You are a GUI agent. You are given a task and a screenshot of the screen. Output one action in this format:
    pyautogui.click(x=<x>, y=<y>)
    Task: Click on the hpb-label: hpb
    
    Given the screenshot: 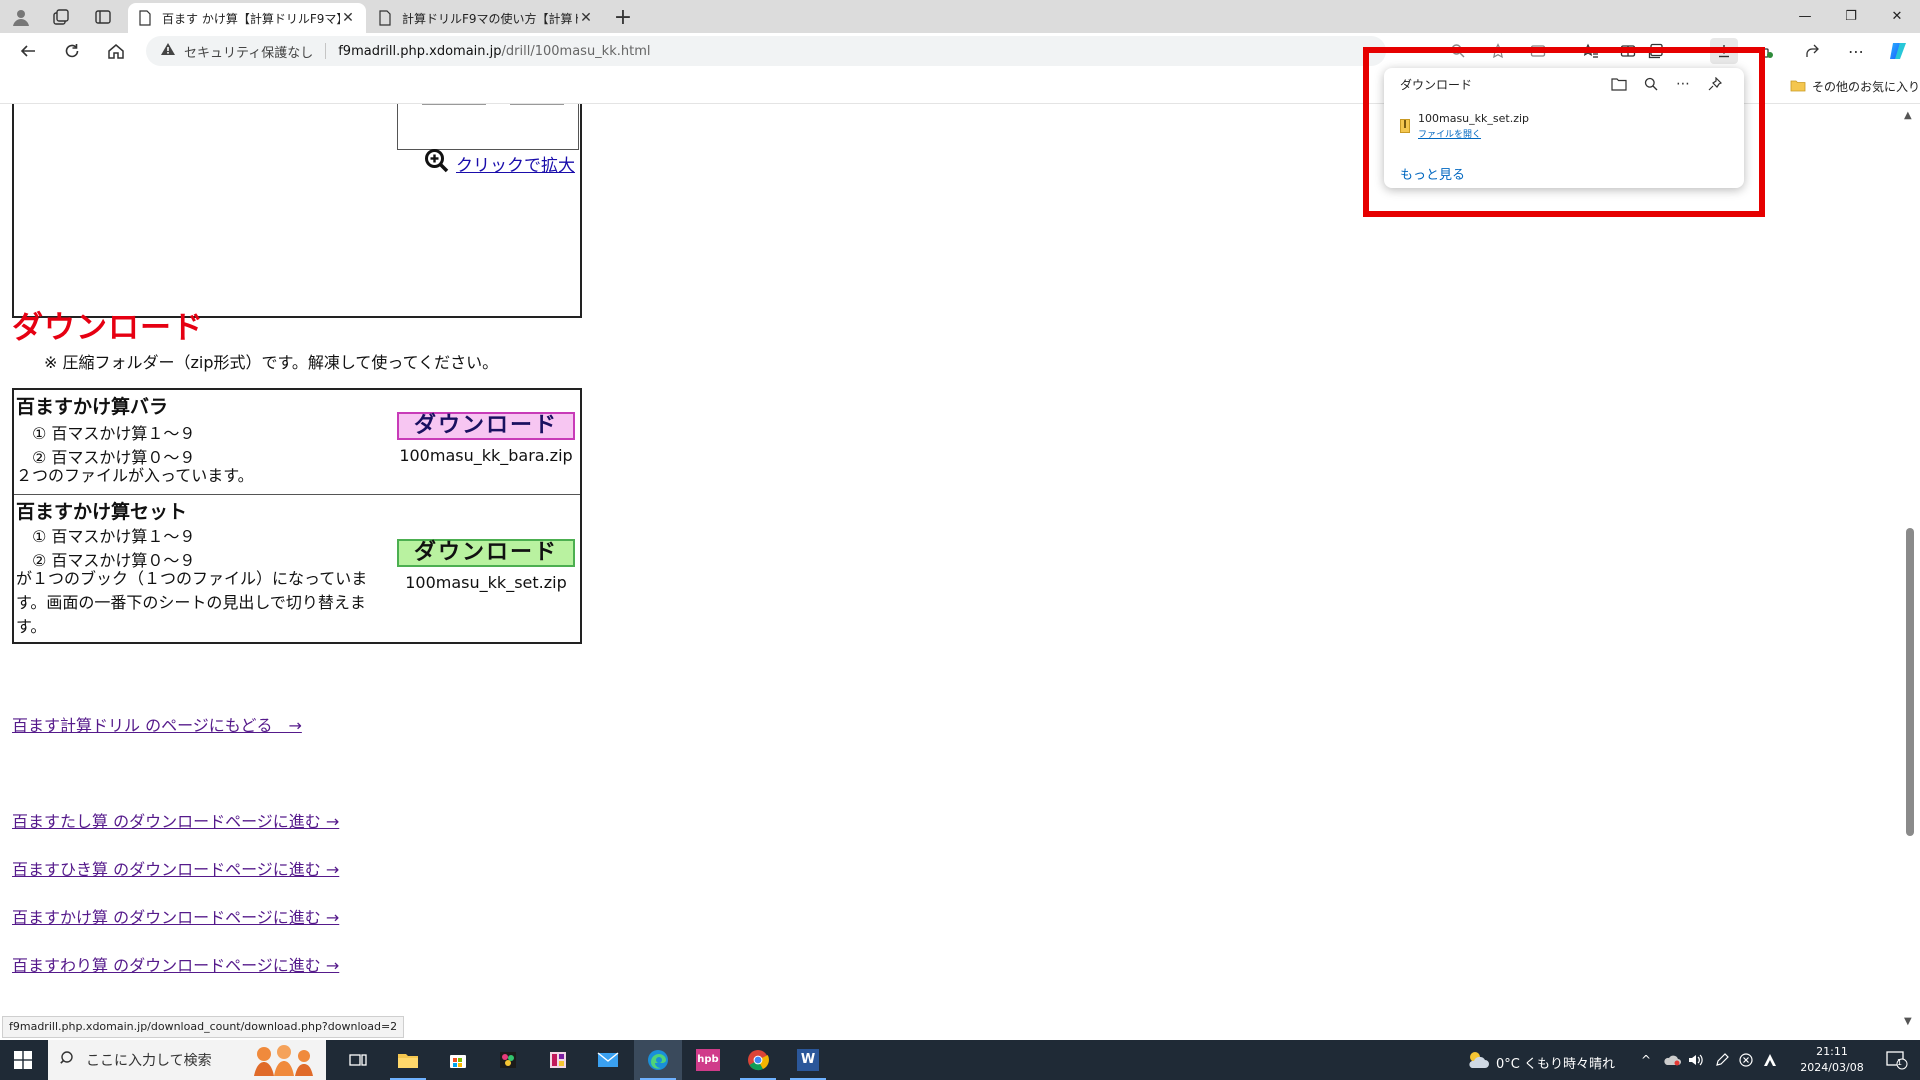 What is the action you would take?
    pyautogui.click(x=708, y=1060)
    